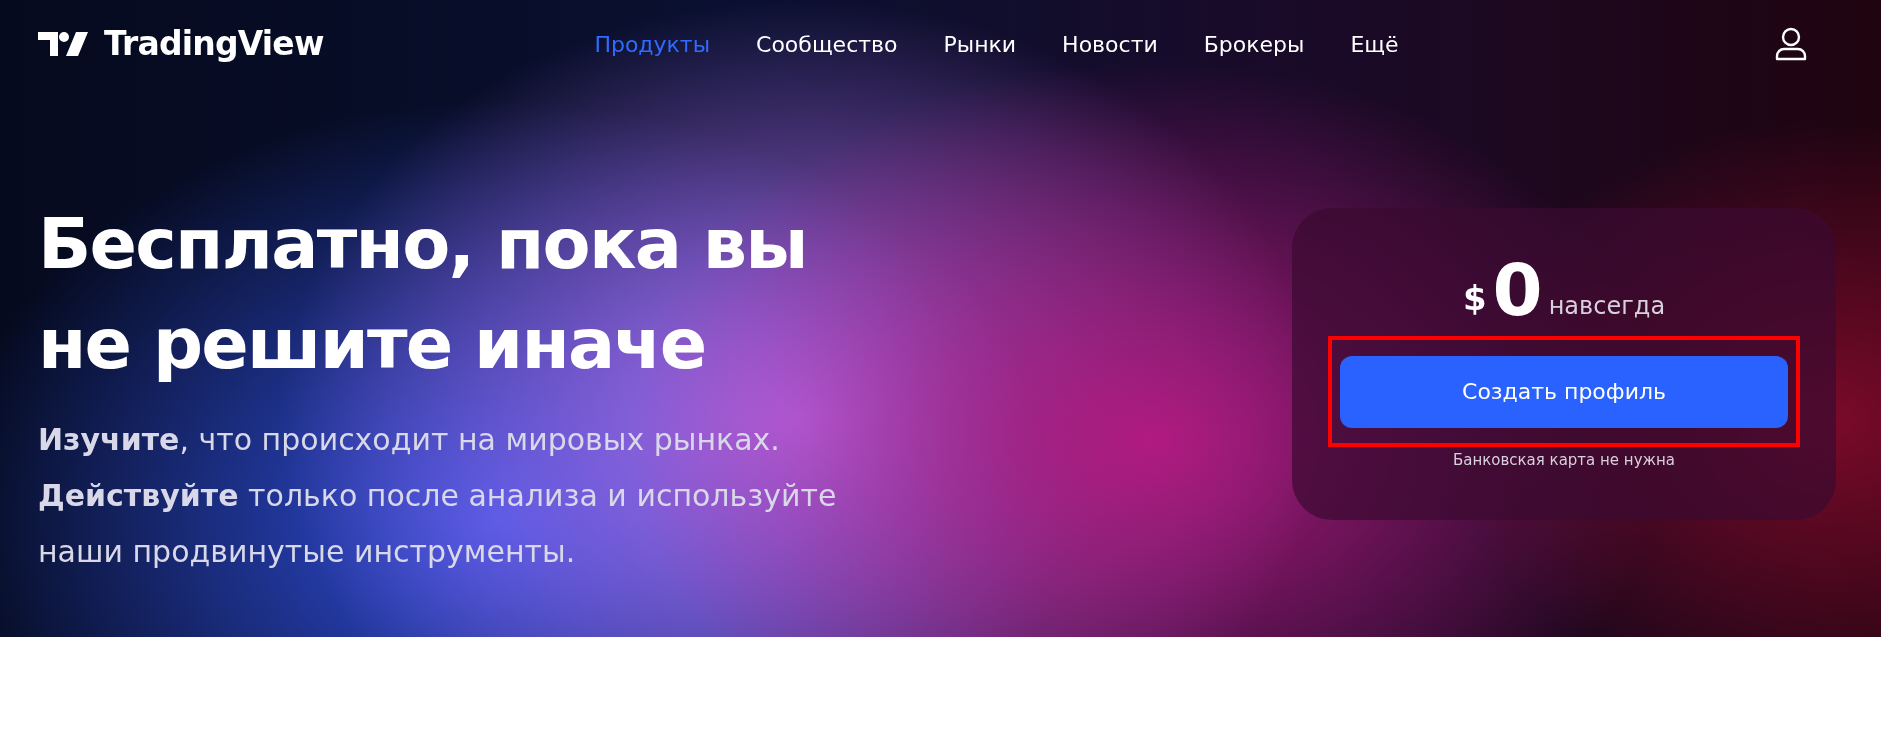 The height and width of the screenshot is (748, 1881). Describe the element at coordinates (827, 44) in the screenshot. I see `nav-link: Сообщество` at that location.